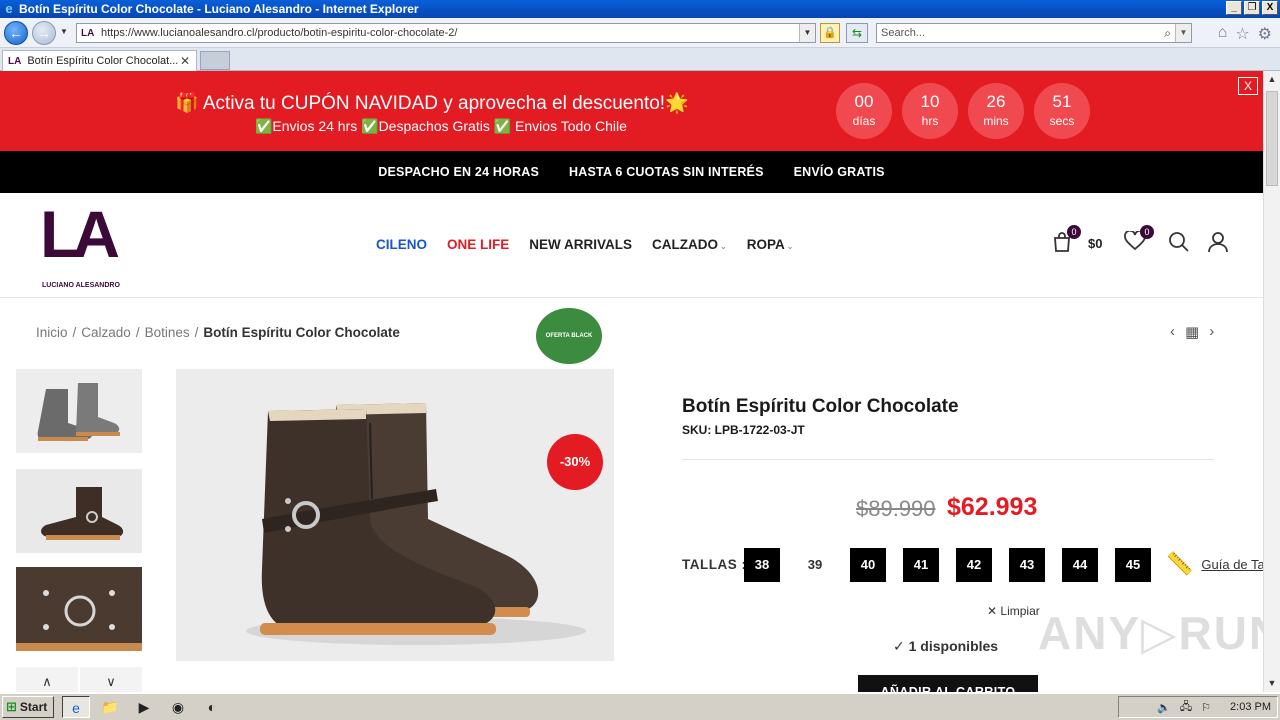 This screenshot has height=720, width=1280. What do you see at coordinates (1265, 34) in the screenshot?
I see `tools-gear-icon: ⚙` at bounding box center [1265, 34].